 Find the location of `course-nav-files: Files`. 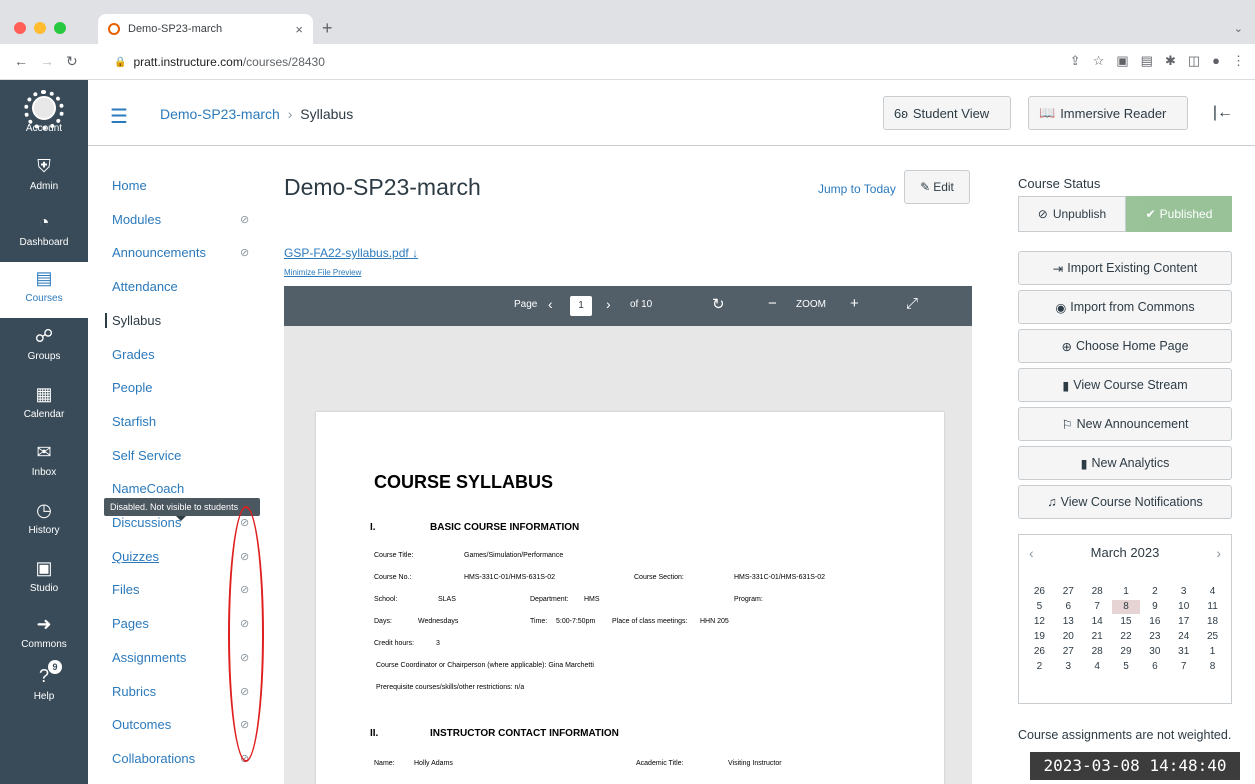

course-nav-files: Files is located at coordinates (125, 589).